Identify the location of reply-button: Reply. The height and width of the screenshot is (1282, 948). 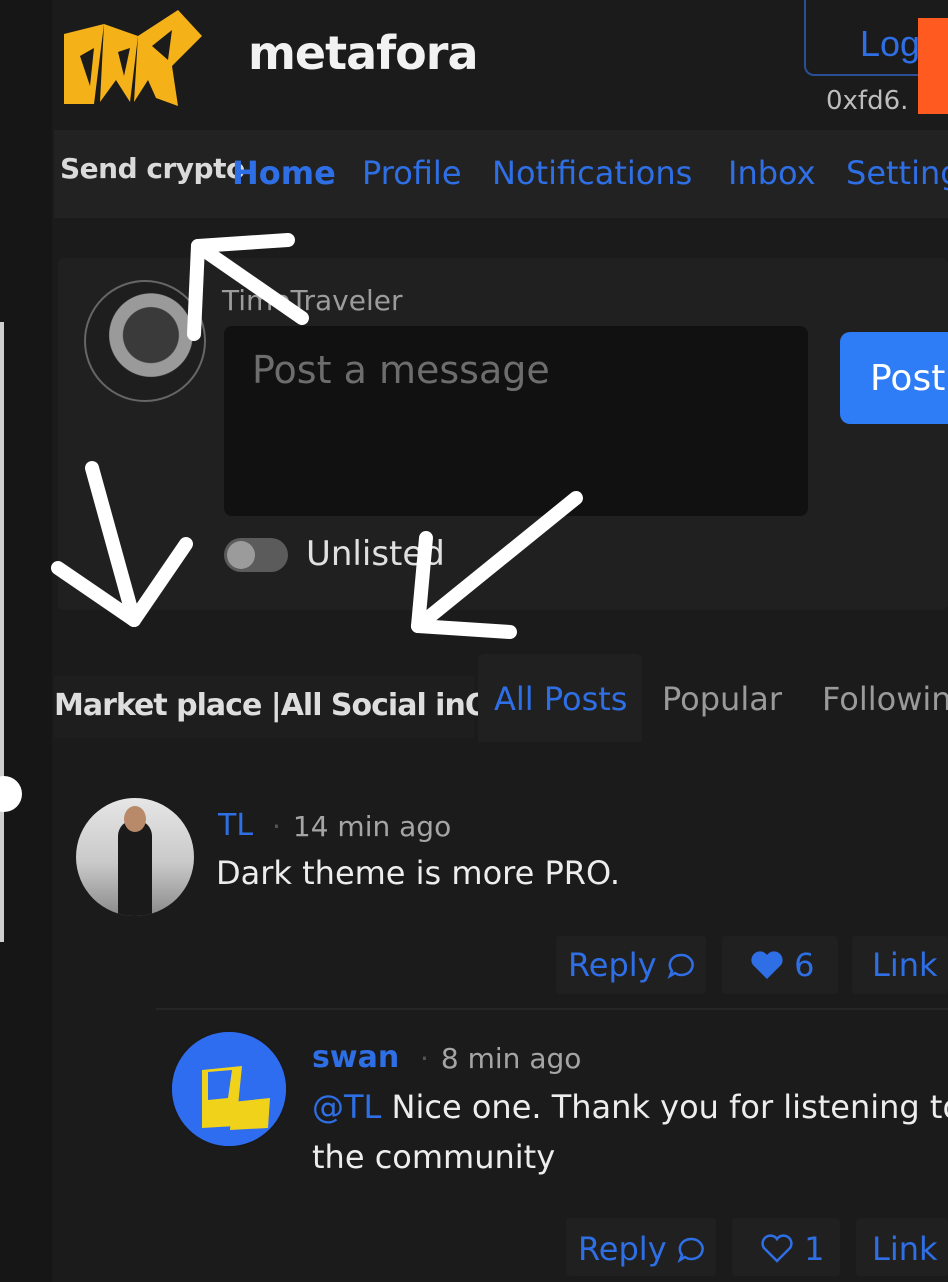
(631, 965).